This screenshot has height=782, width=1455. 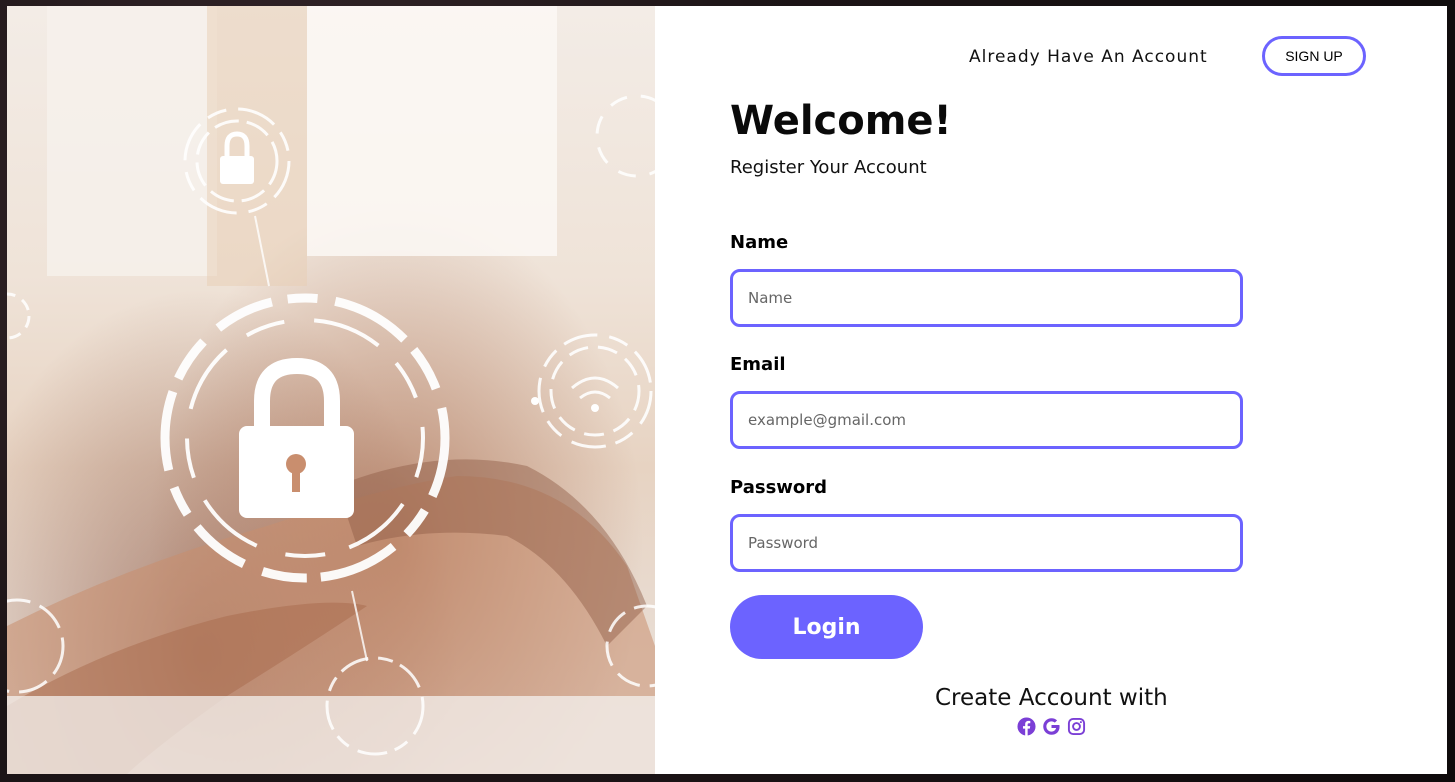 I want to click on top-bar: Already Have An Account SIGN UP, so click(x=1051, y=56).